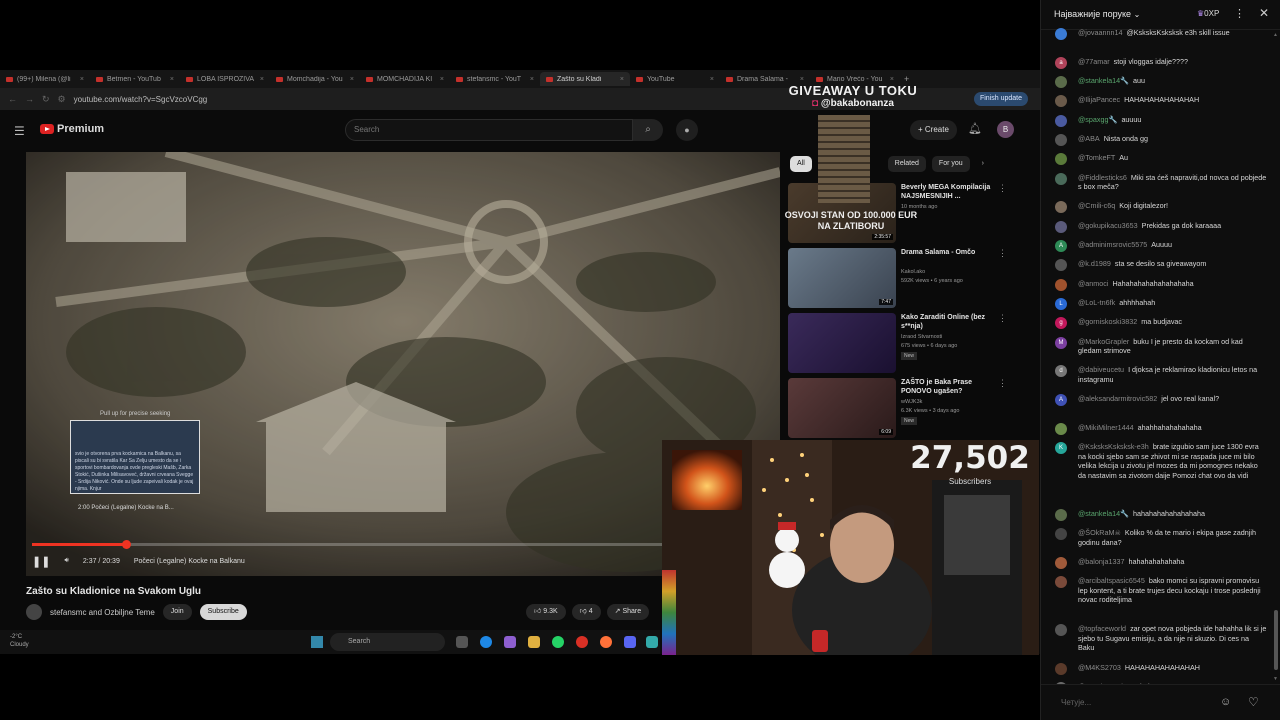 This screenshot has height=720, width=1280. What do you see at coordinates (1102, 628) in the screenshot?
I see `chat-author: @topfaceworld` at bounding box center [1102, 628].